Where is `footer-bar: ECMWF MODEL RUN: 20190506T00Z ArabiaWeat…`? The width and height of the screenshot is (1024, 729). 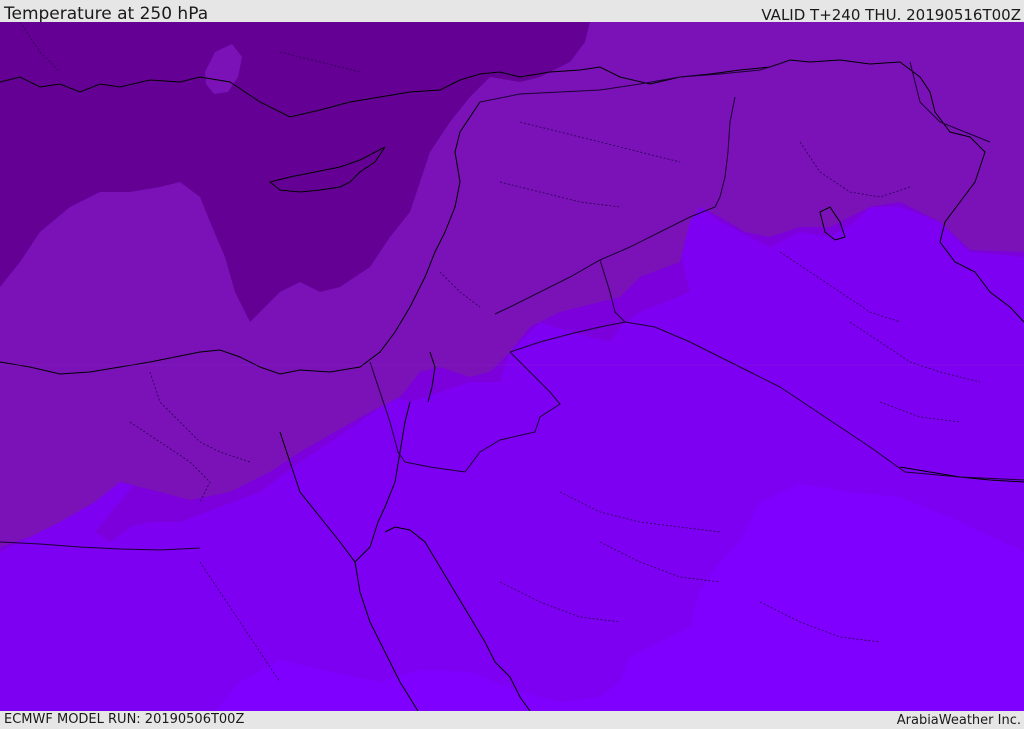
footer-bar: ECMWF MODEL RUN: 20190506T00Z ArabiaWeat… is located at coordinates (512, 720).